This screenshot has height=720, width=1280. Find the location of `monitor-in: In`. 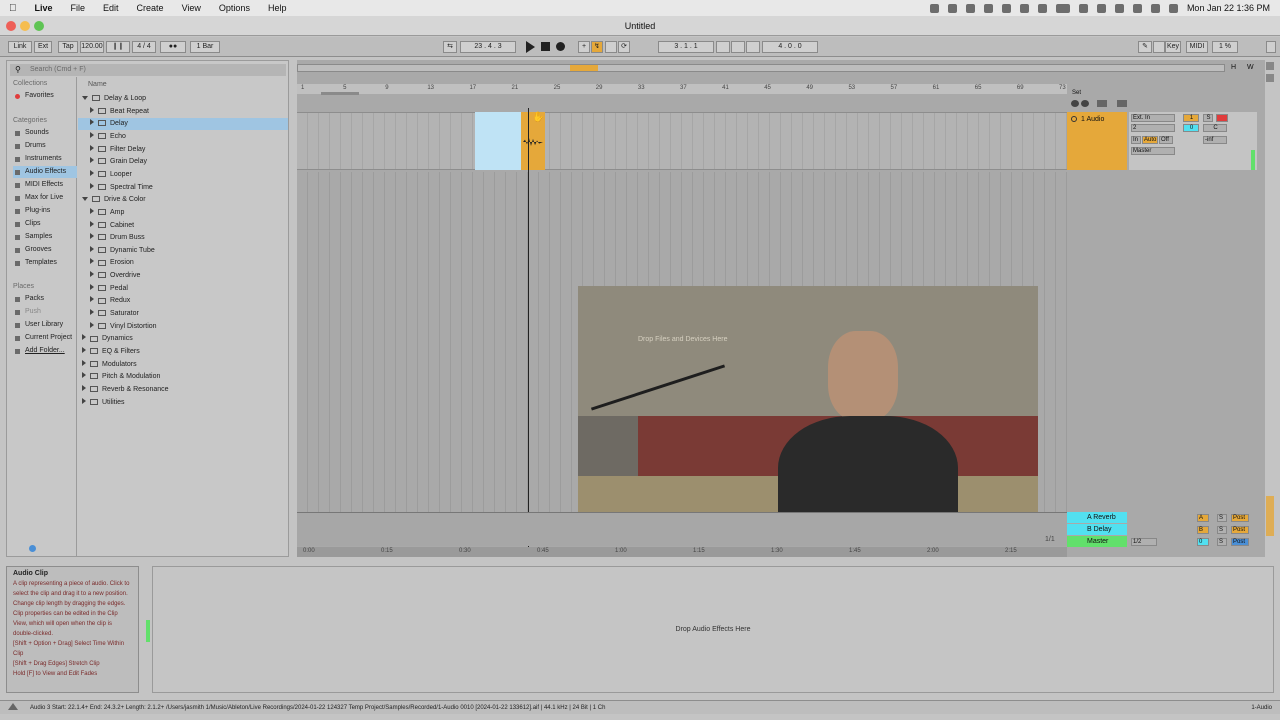

monitor-in: In is located at coordinates (1136, 140).